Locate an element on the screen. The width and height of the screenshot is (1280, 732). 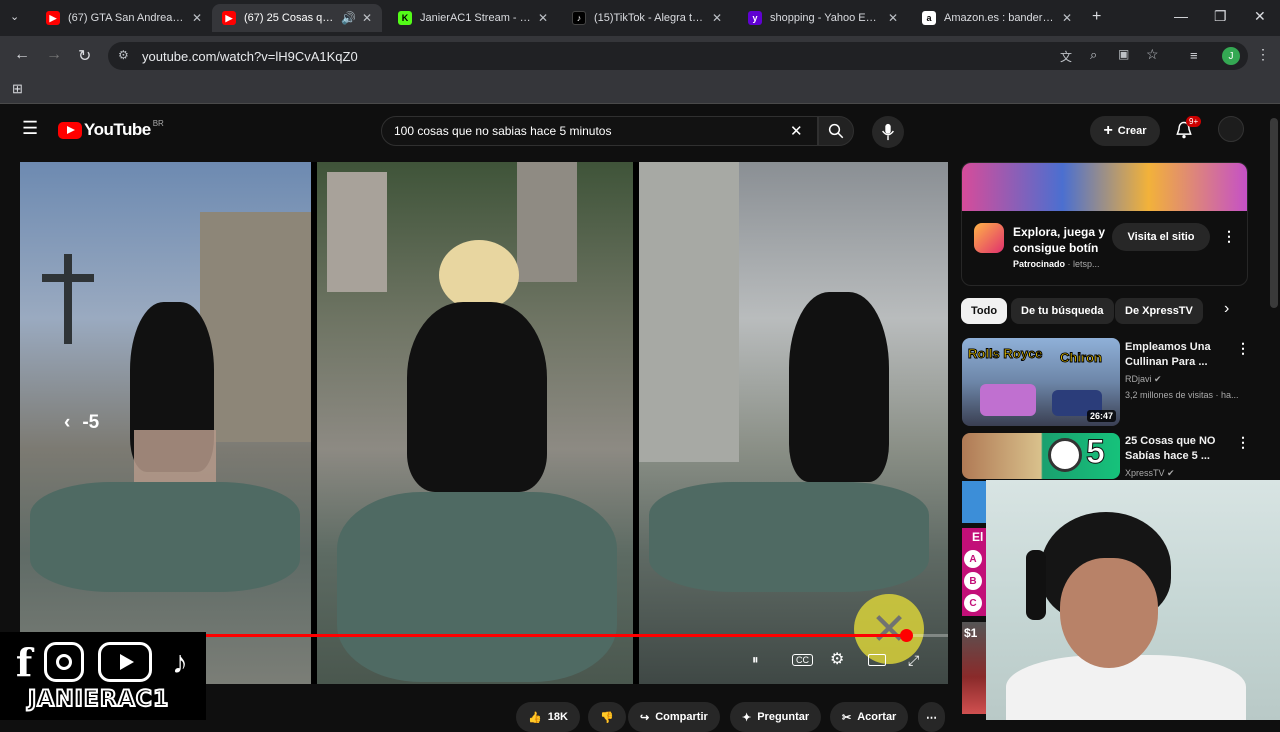
chip-from-channel: De XpressTV is located at coordinates (1159, 311).